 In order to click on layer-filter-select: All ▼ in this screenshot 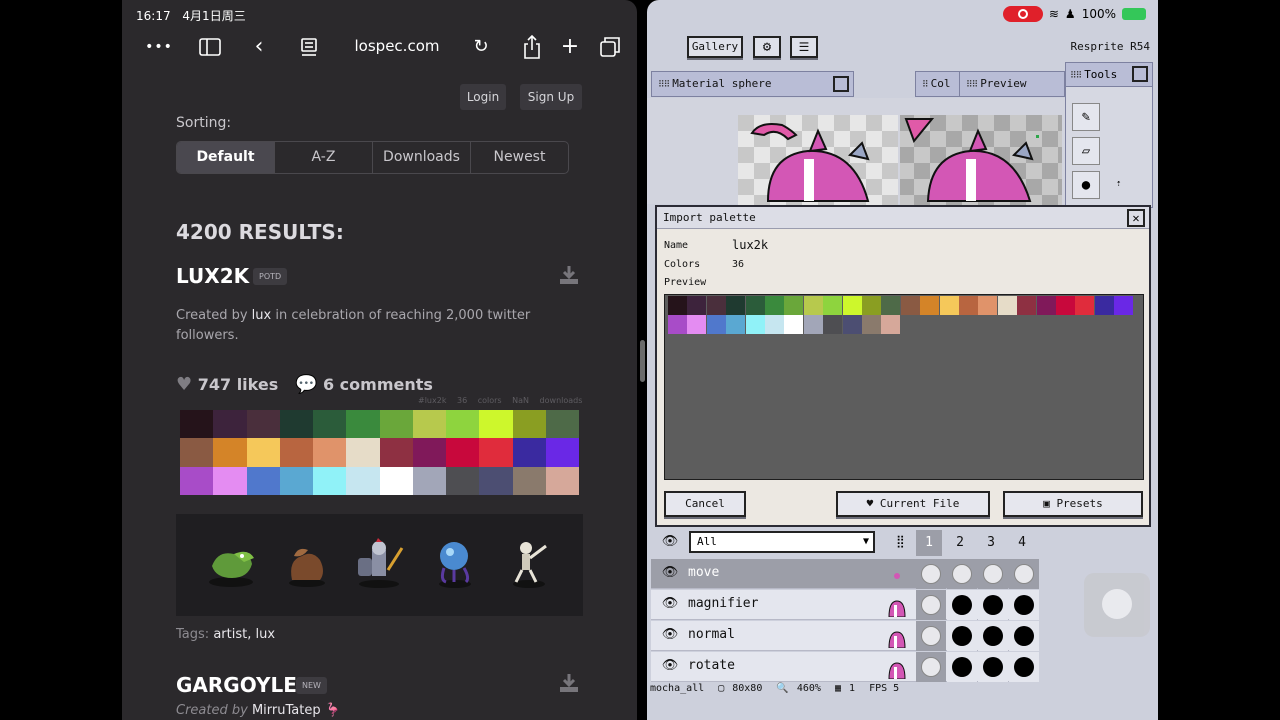, I will do `click(782, 542)`.